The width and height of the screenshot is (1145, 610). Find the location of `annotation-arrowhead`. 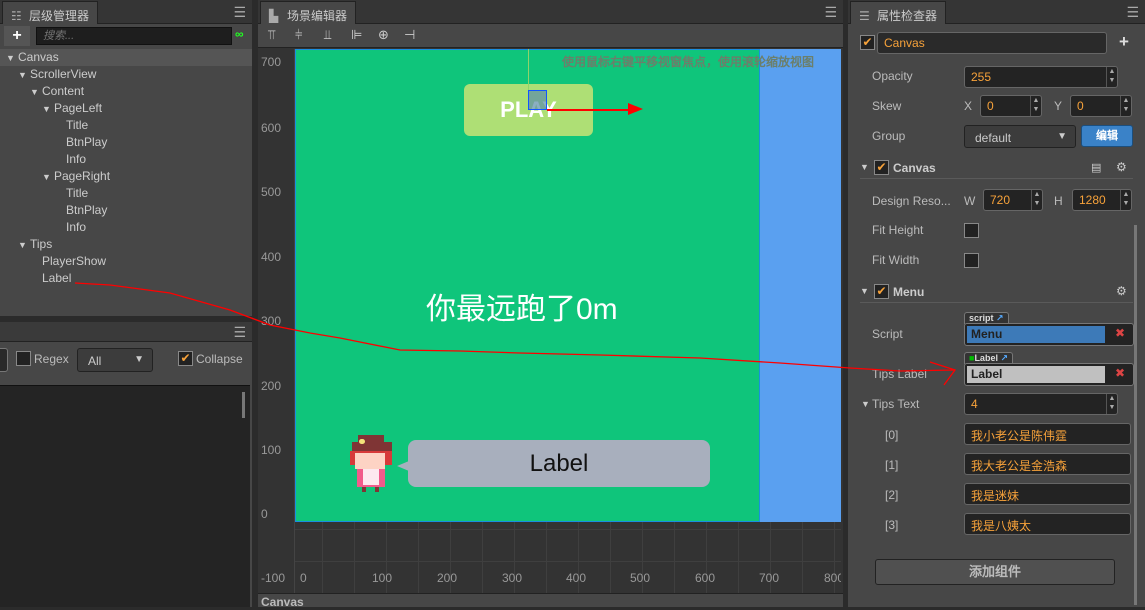

annotation-arrowhead is located at coordinates (943, 373).